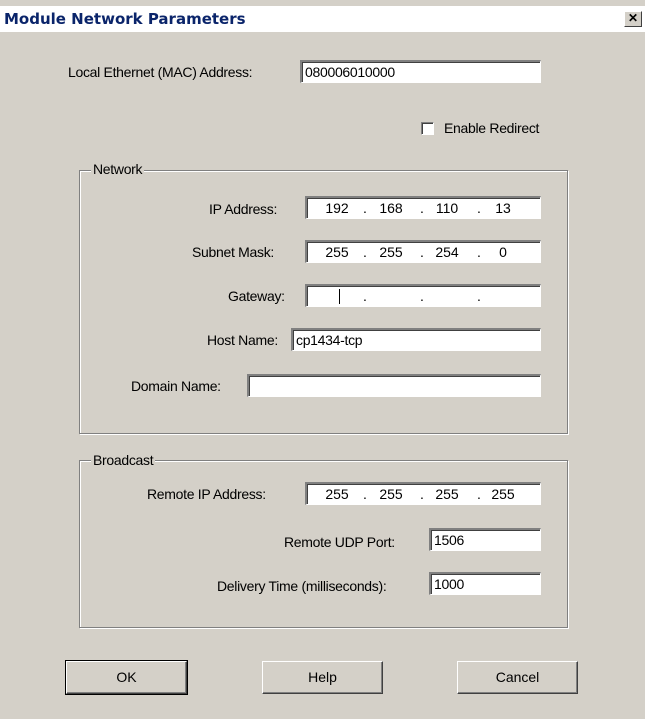 The height and width of the screenshot is (719, 645). What do you see at coordinates (391, 208) in the screenshot?
I see `ip-octet-2: 168` at bounding box center [391, 208].